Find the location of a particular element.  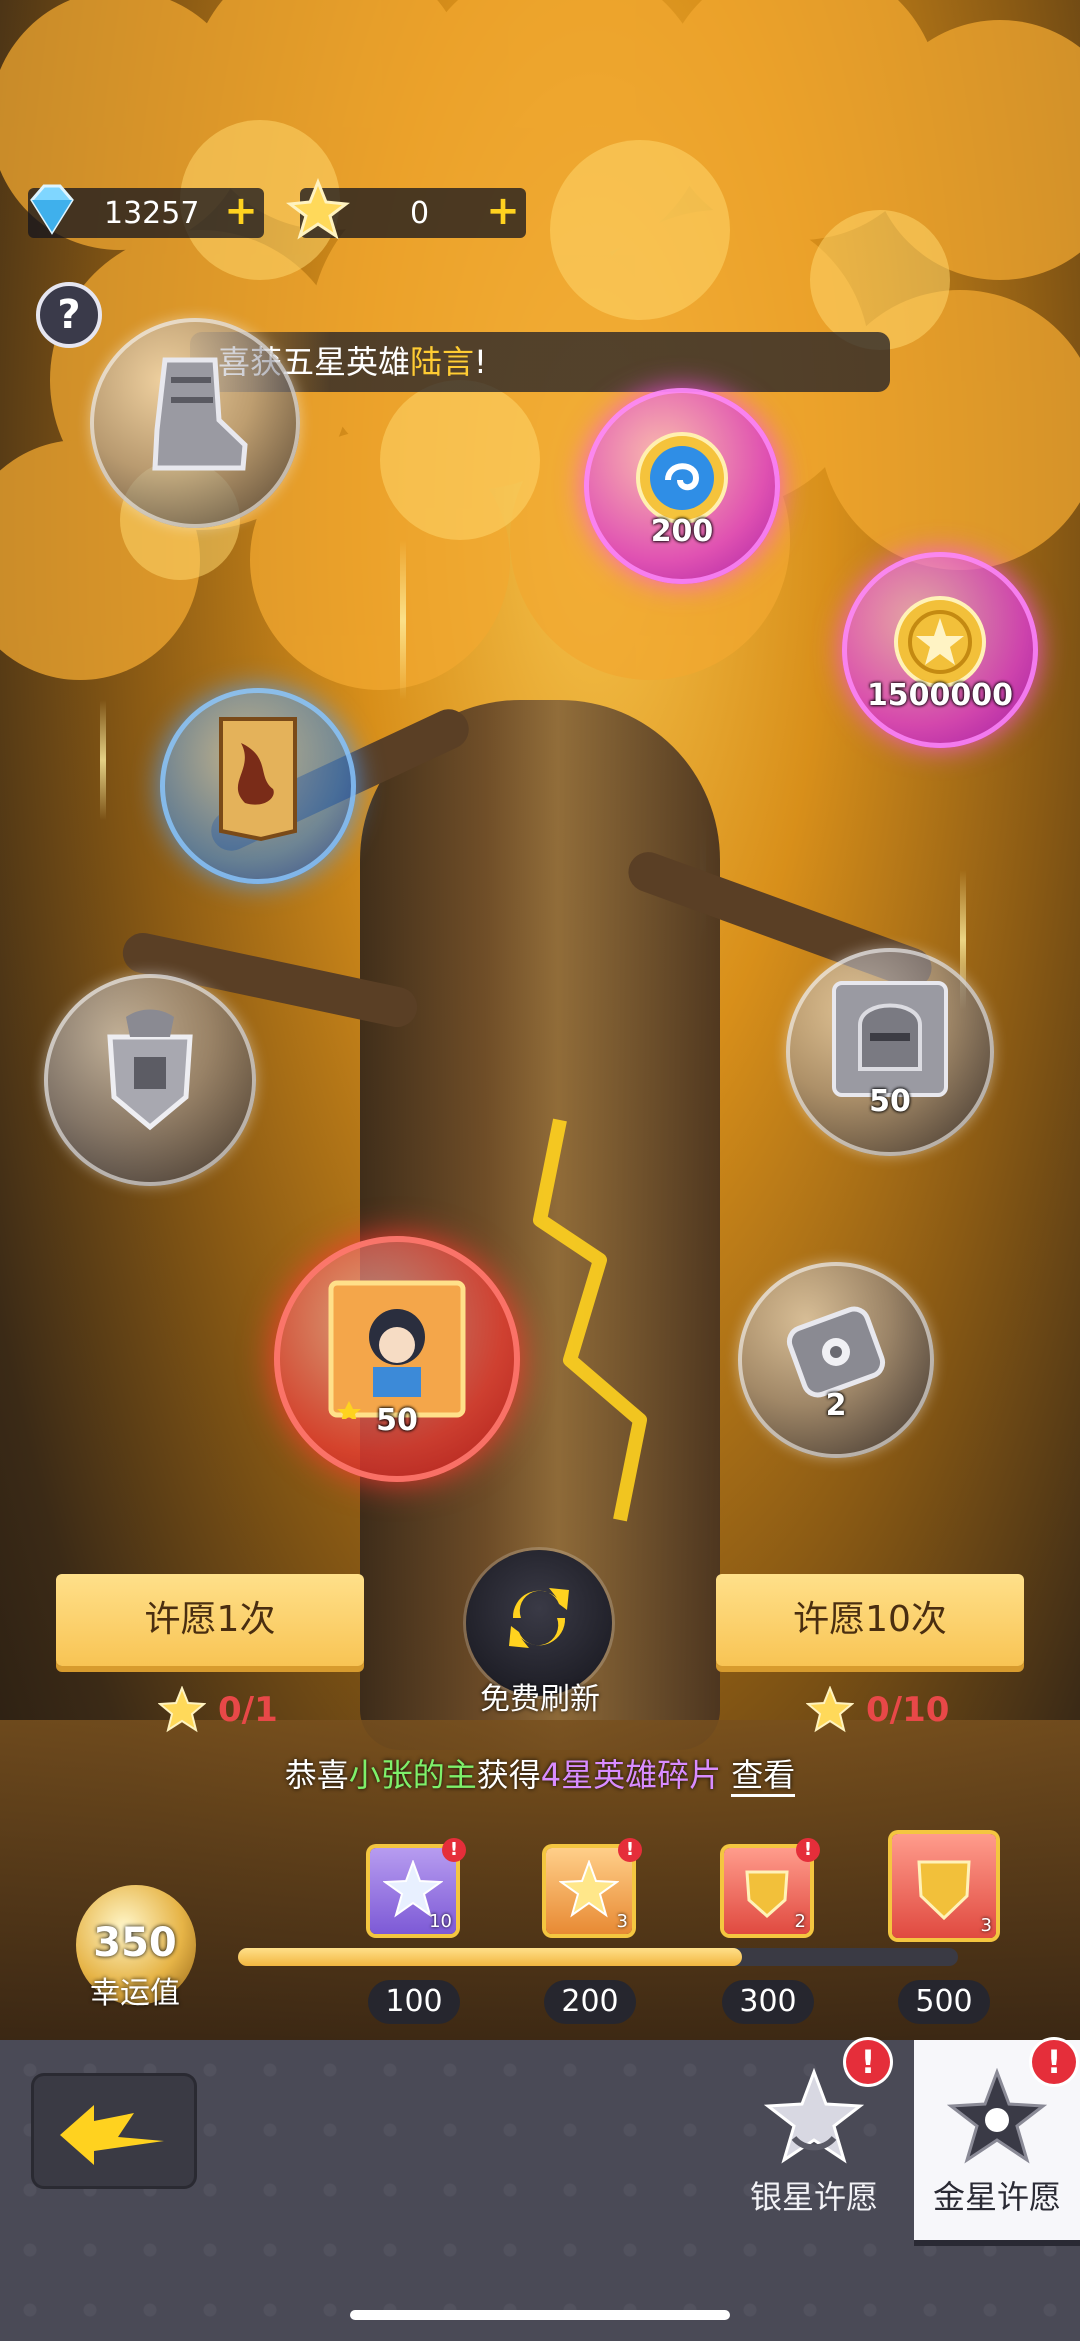

lightning-arrow-icon is located at coordinates (112, 2135).